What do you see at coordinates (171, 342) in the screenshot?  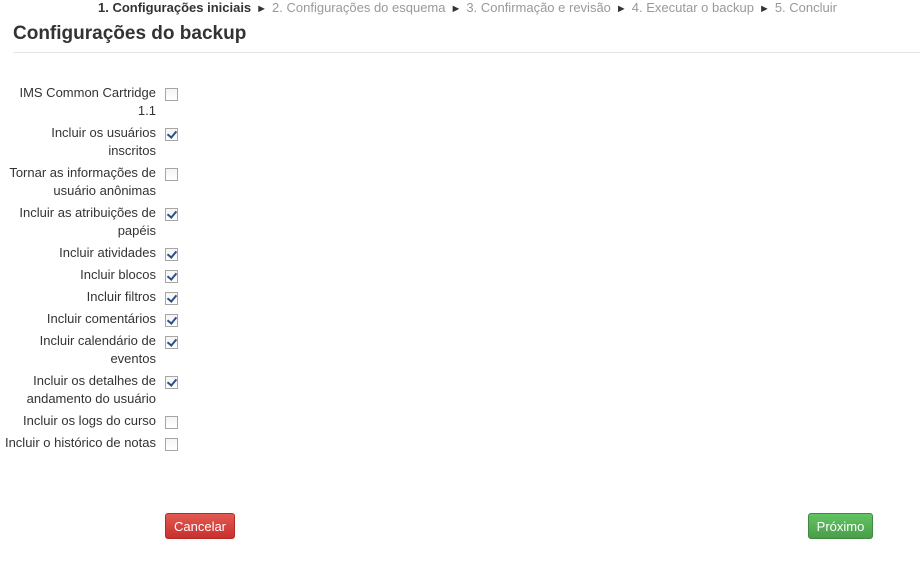 I see `setting-checkbox-calendar-events` at bounding box center [171, 342].